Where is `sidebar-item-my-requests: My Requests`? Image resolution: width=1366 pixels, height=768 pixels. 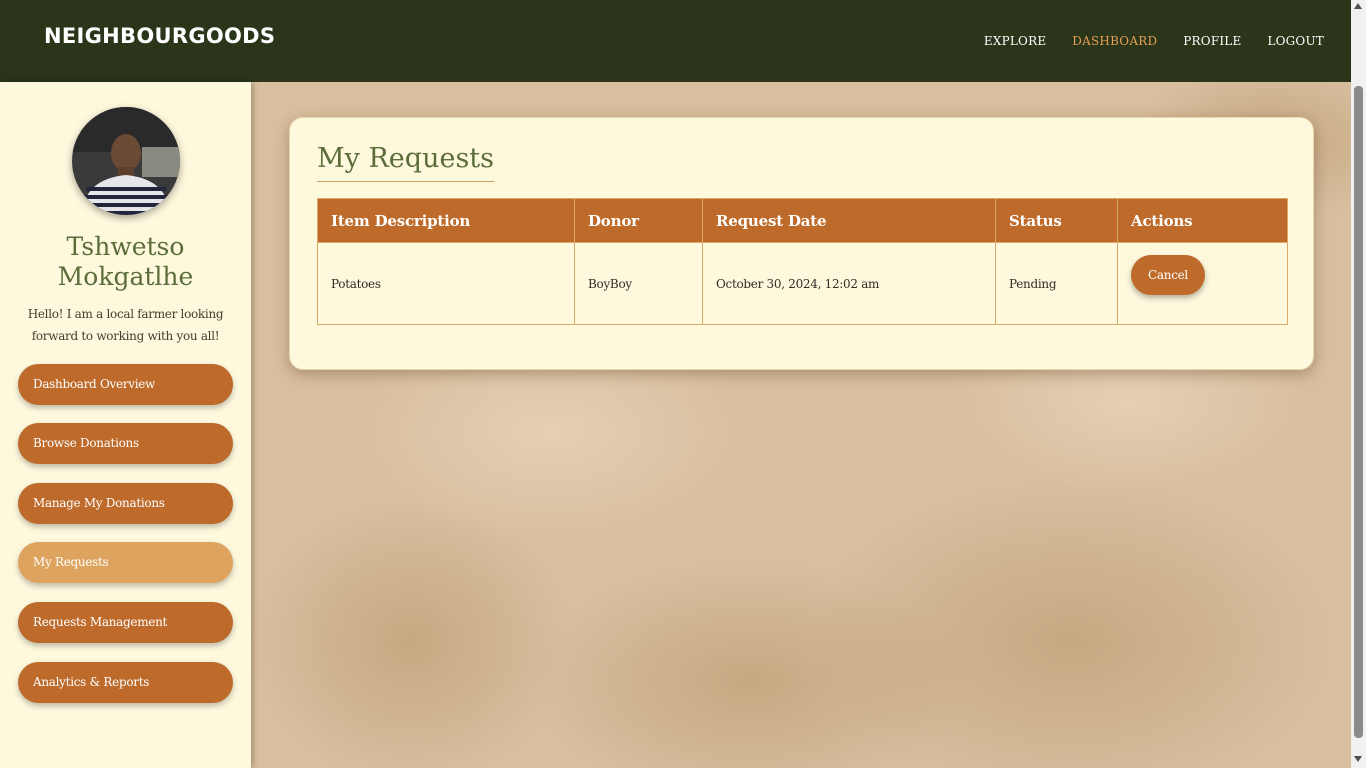
sidebar-item-my-requests: My Requests is located at coordinates (125, 562).